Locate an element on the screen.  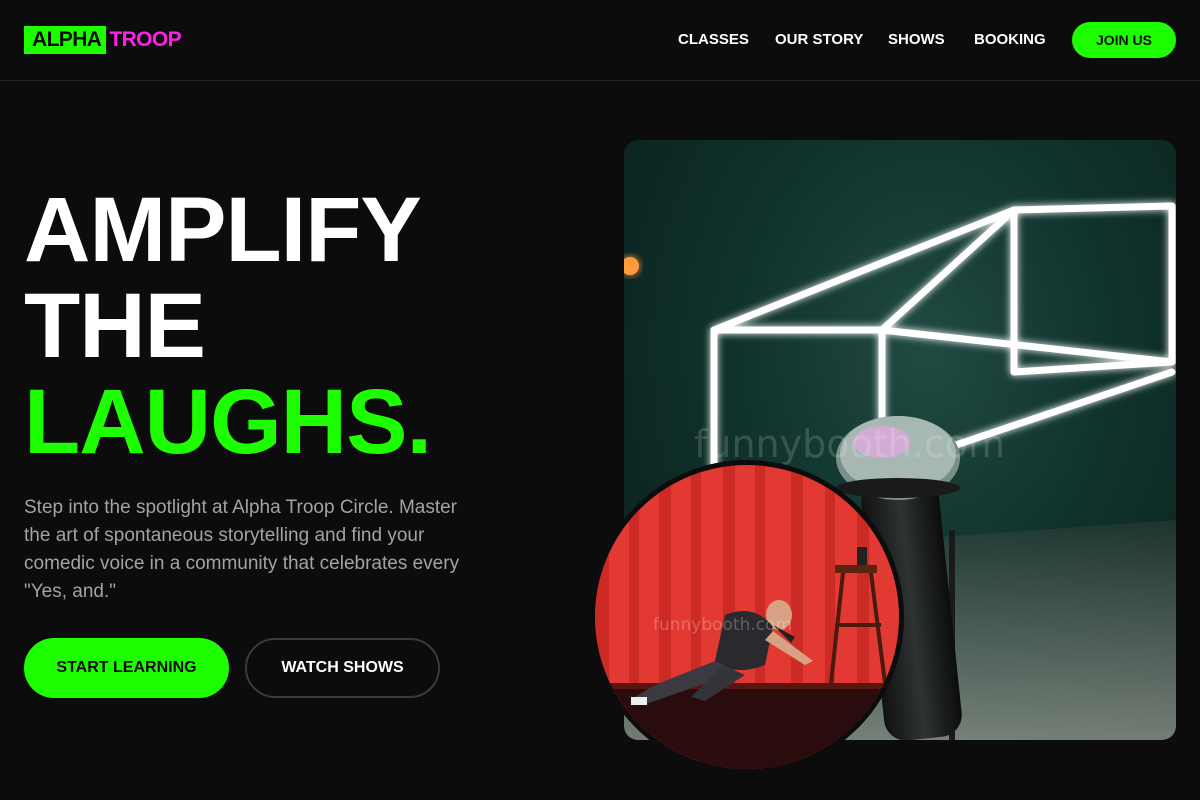
nav-link-shows: SHOWS is located at coordinates (916, 40).